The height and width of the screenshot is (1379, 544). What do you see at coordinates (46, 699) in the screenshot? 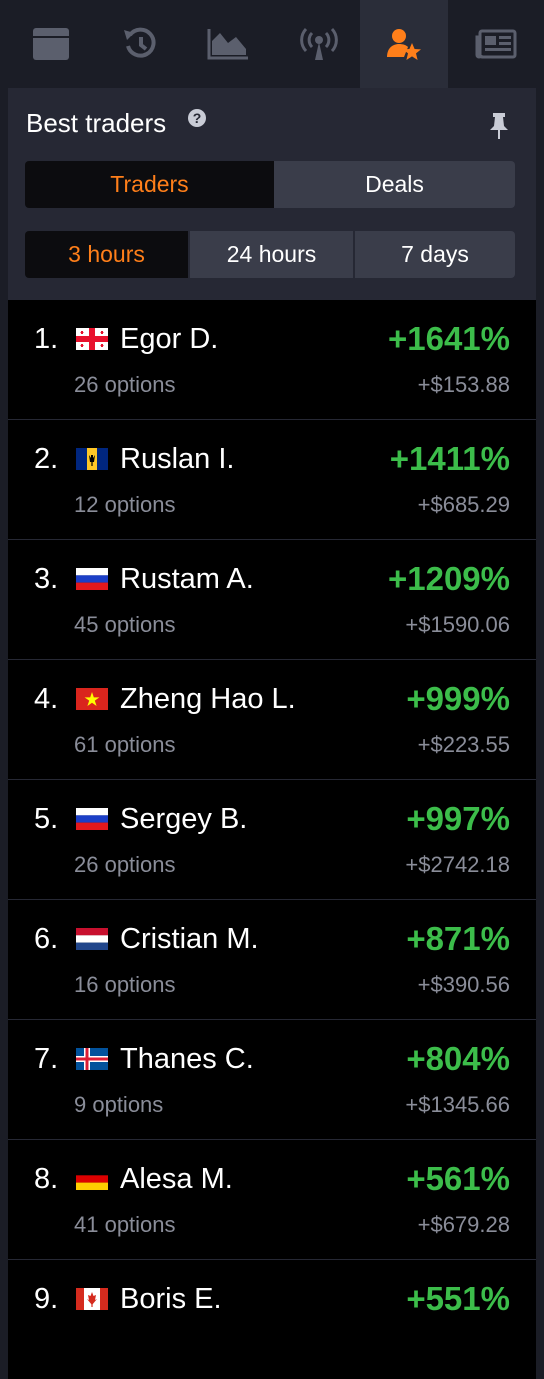
I see `trader-rank: 4.` at bounding box center [46, 699].